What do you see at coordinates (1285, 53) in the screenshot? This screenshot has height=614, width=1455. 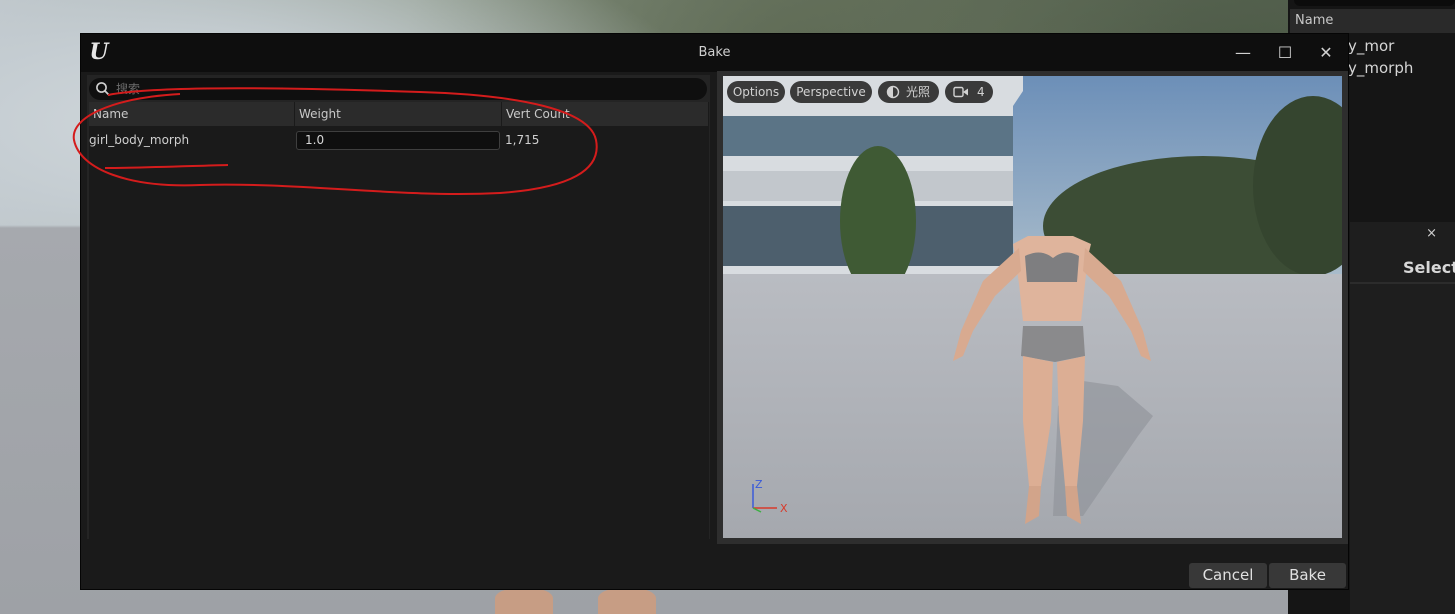 I see `maximize-button: ☐` at bounding box center [1285, 53].